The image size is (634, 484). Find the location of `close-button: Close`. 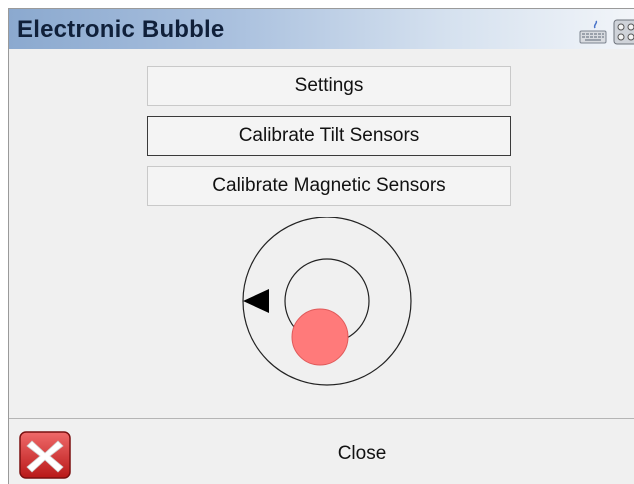

close-button: Close is located at coordinates (362, 454).